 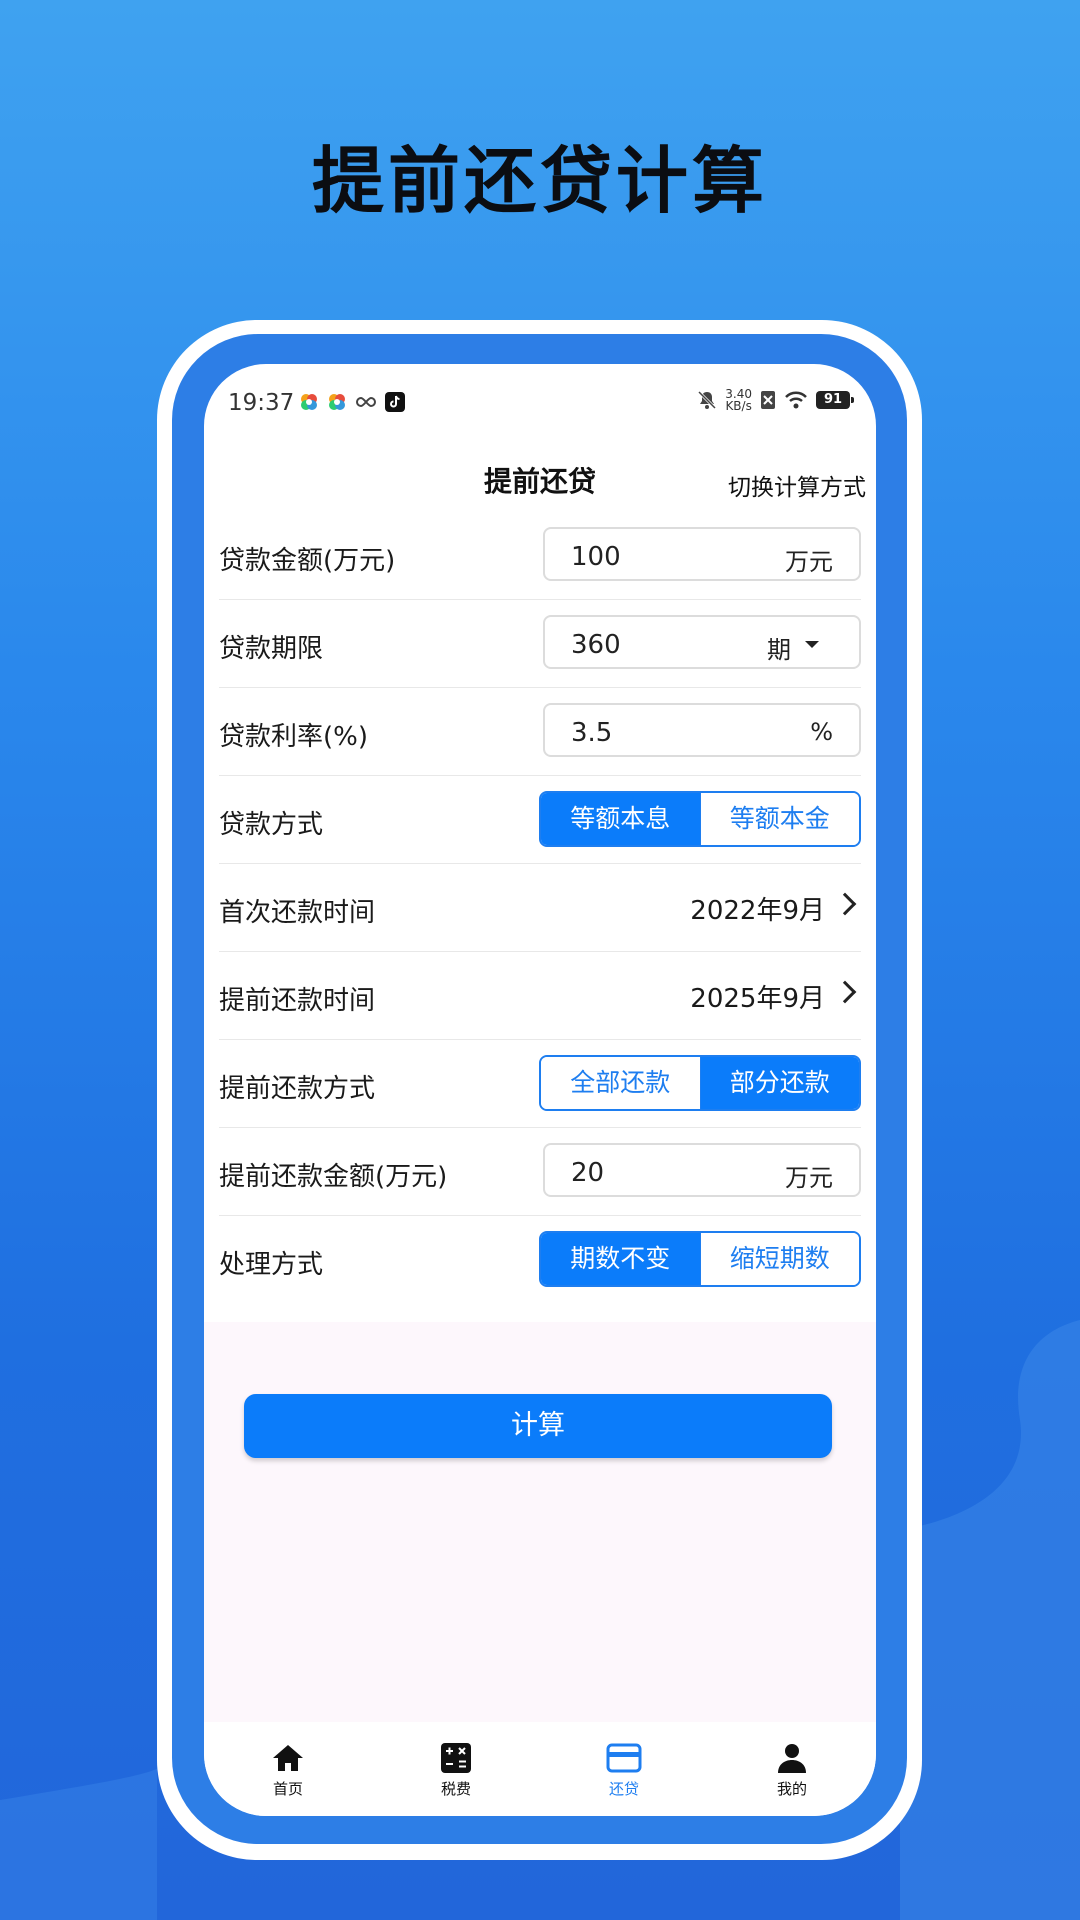 What do you see at coordinates (779, 650) in the screenshot?
I see `loan-term-unit: 期` at bounding box center [779, 650].